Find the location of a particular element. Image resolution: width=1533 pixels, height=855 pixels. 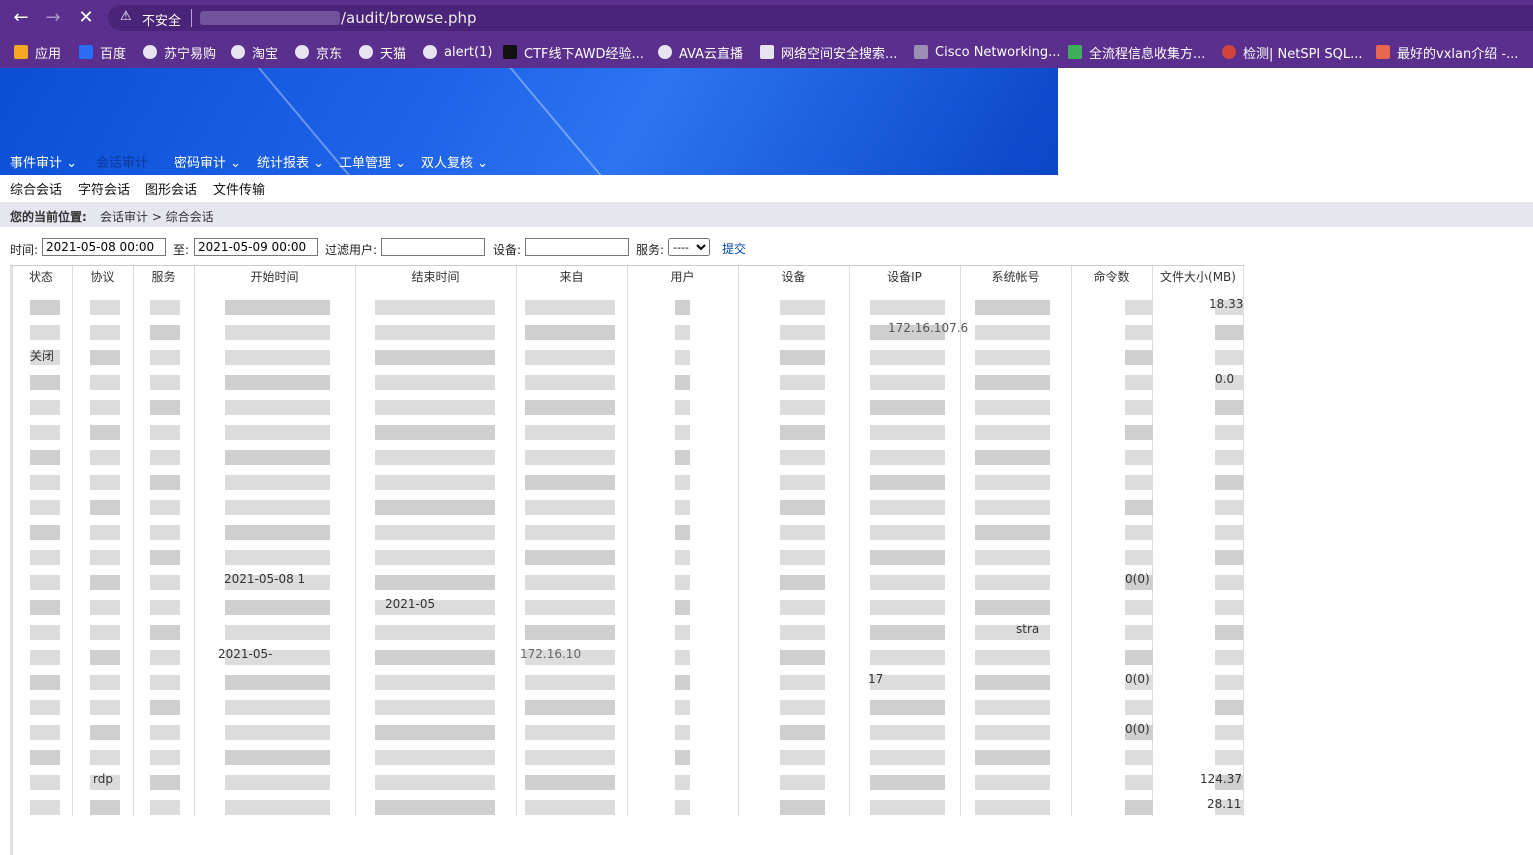

stop-loading-icon: ✕ is located at coordinates (86, 18).